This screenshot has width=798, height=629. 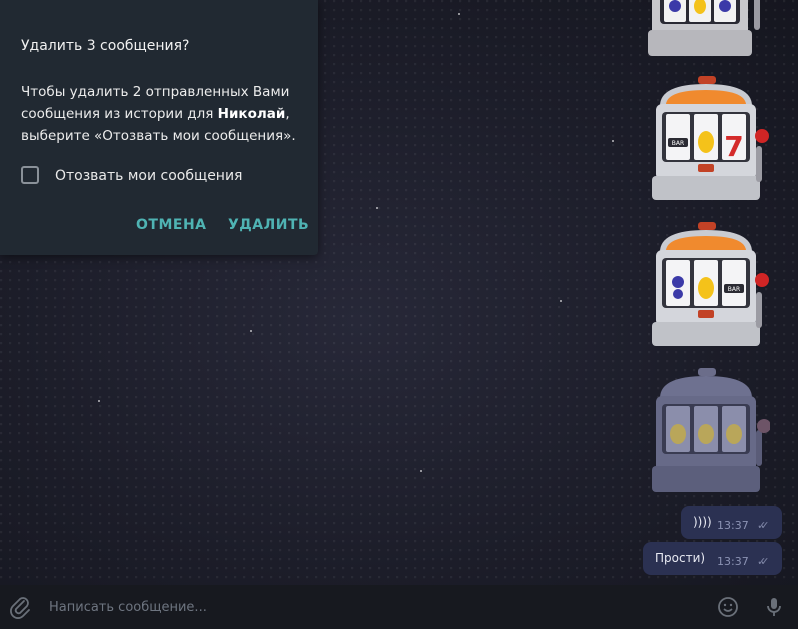 What do you see at coordinates (728, 607) in the screenshot?
I see `smile-icon` at bounding box center [728, 607].